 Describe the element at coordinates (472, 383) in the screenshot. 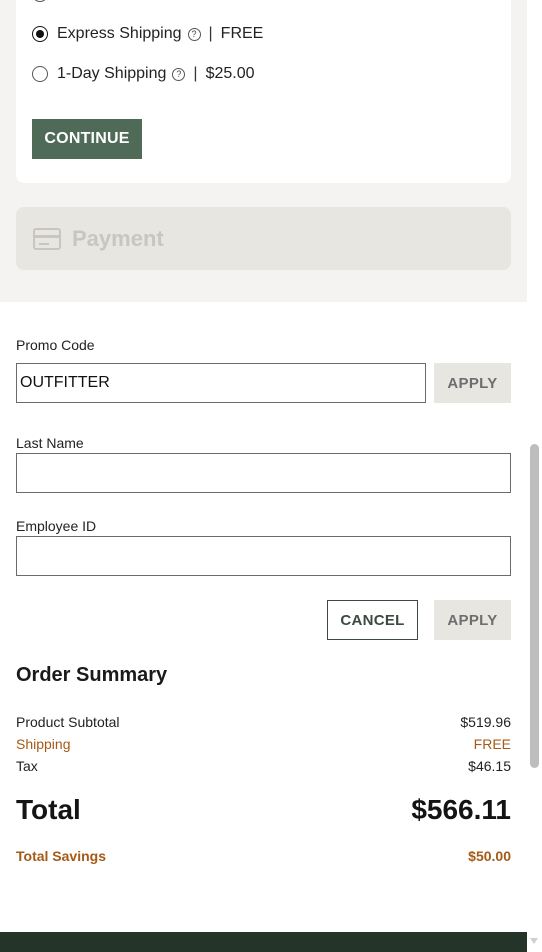

I see `promo-apply-button: APPLY` at that location.